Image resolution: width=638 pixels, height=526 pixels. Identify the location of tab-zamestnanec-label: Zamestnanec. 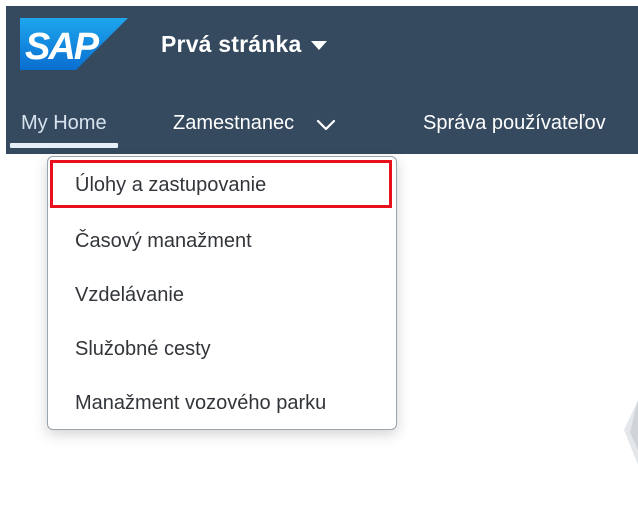
(234, 122).